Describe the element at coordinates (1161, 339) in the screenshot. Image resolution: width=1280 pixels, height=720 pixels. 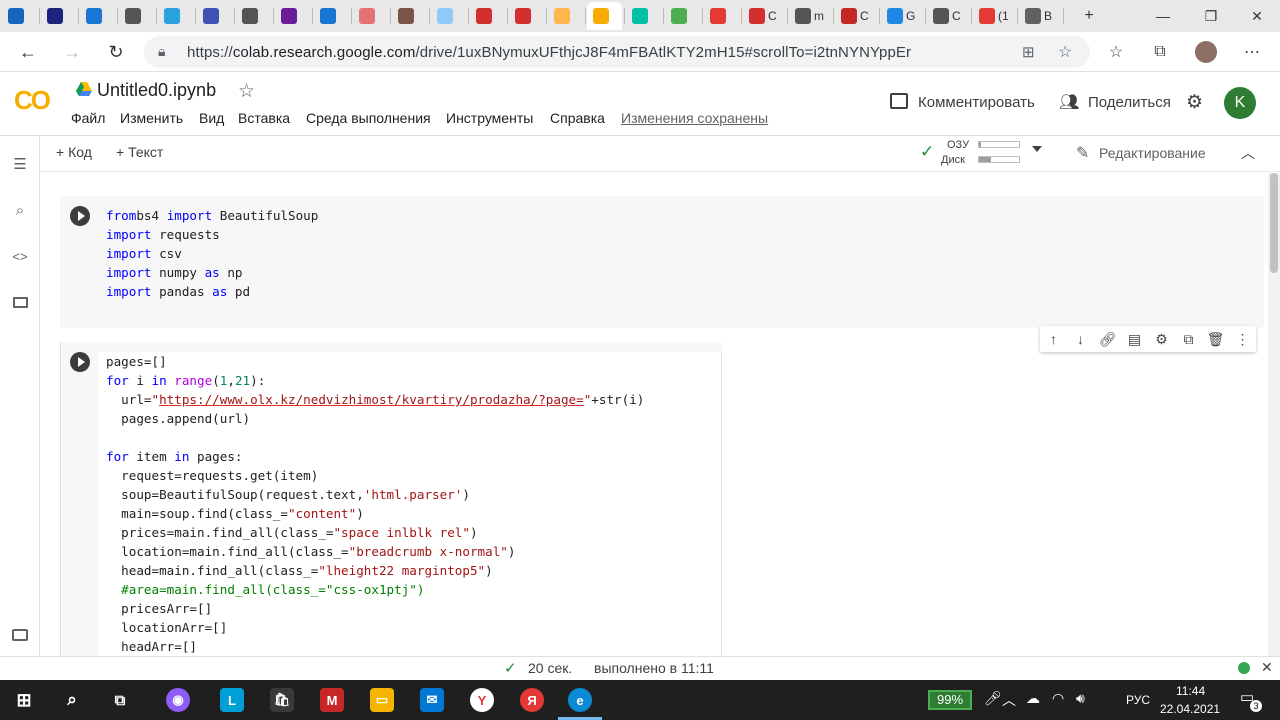
I see `cell-settings-icon: ⚙` at that location.